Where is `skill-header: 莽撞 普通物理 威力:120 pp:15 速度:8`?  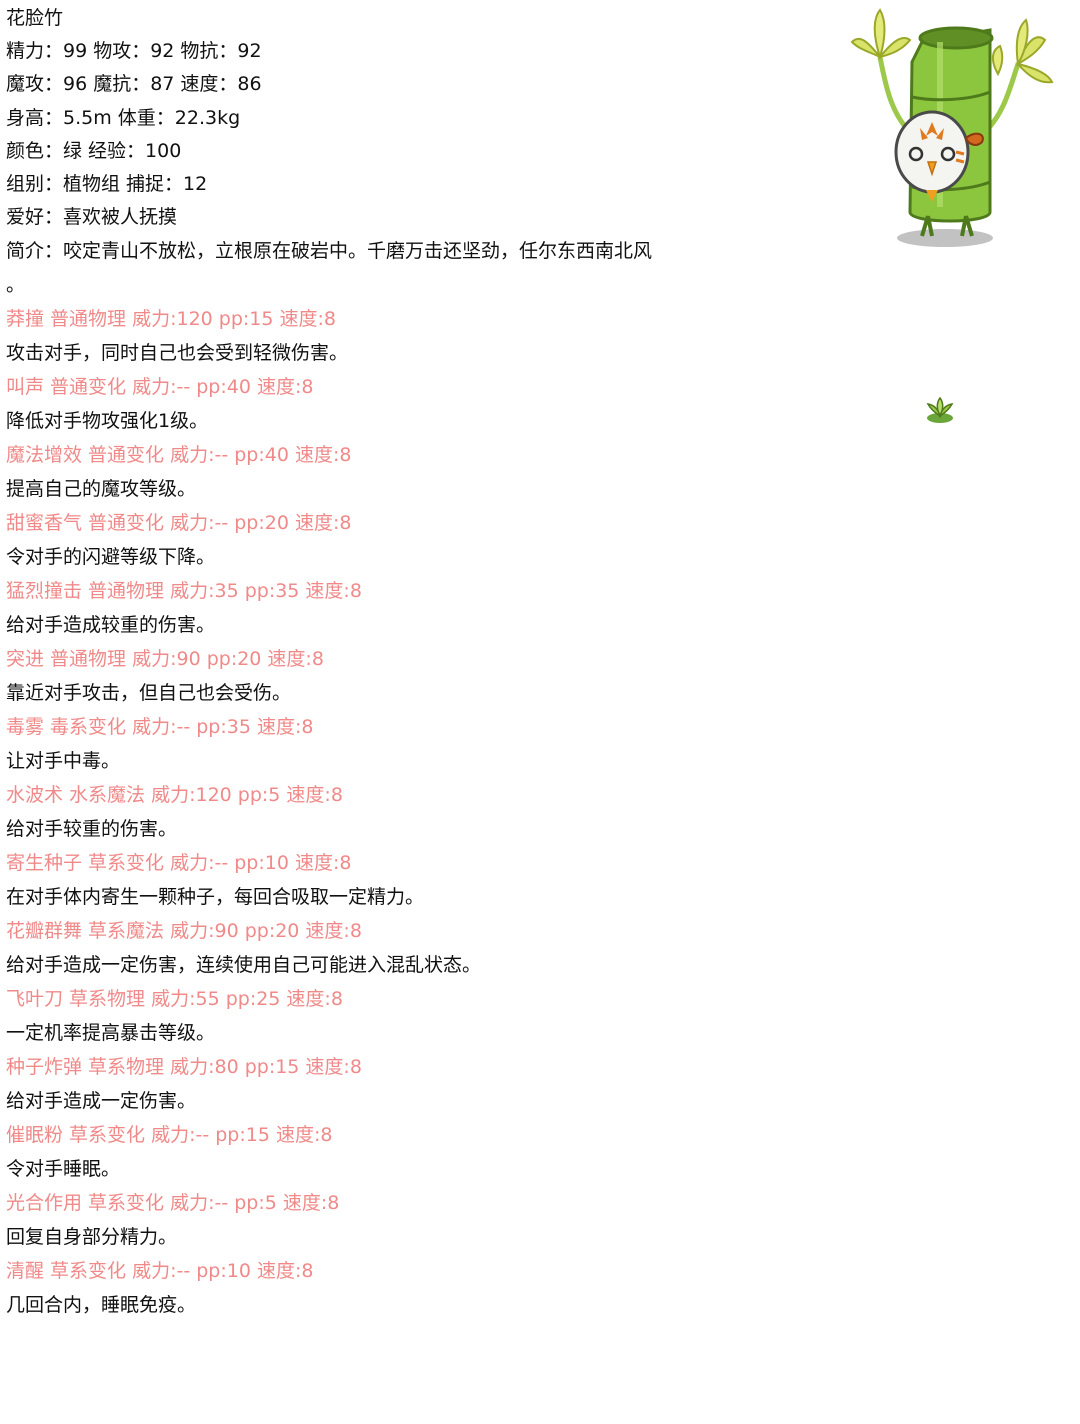
skill-header: 莽撞 普通物理 威力:120 pp:15 速度:8 is located at coordinates (171, 319).